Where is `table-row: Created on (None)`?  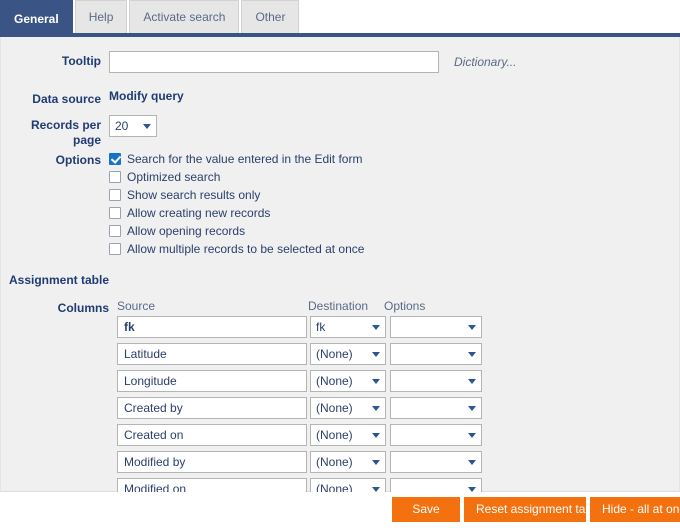
table-row: Created on (None) is located at coordinates (299, 436).